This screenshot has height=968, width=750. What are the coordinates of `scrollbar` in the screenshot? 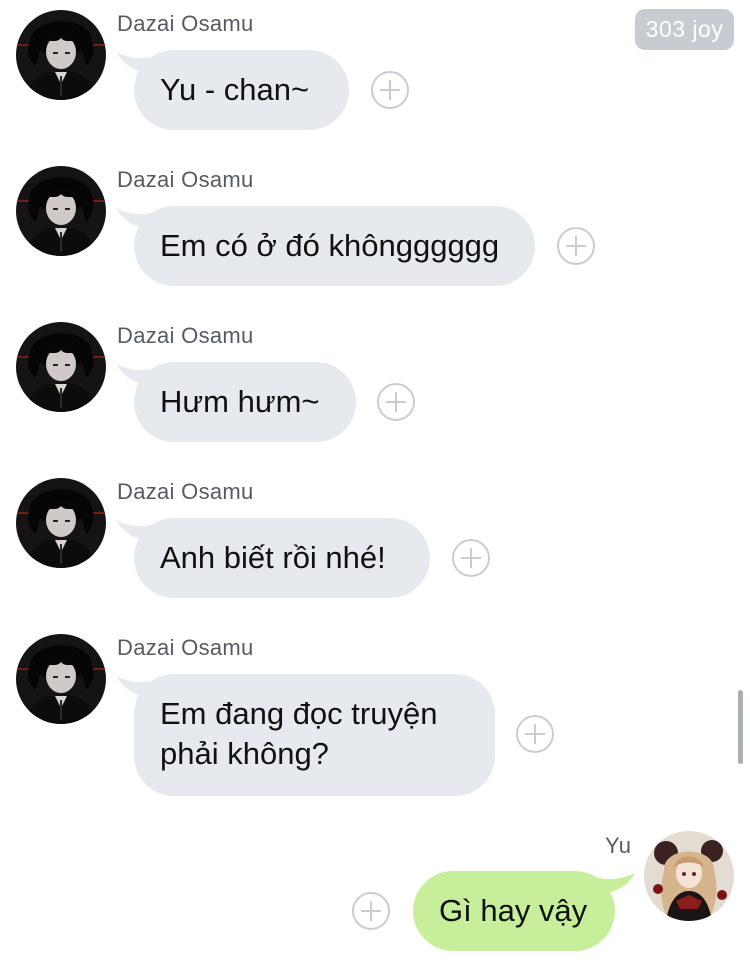 It's located at (740, 727).